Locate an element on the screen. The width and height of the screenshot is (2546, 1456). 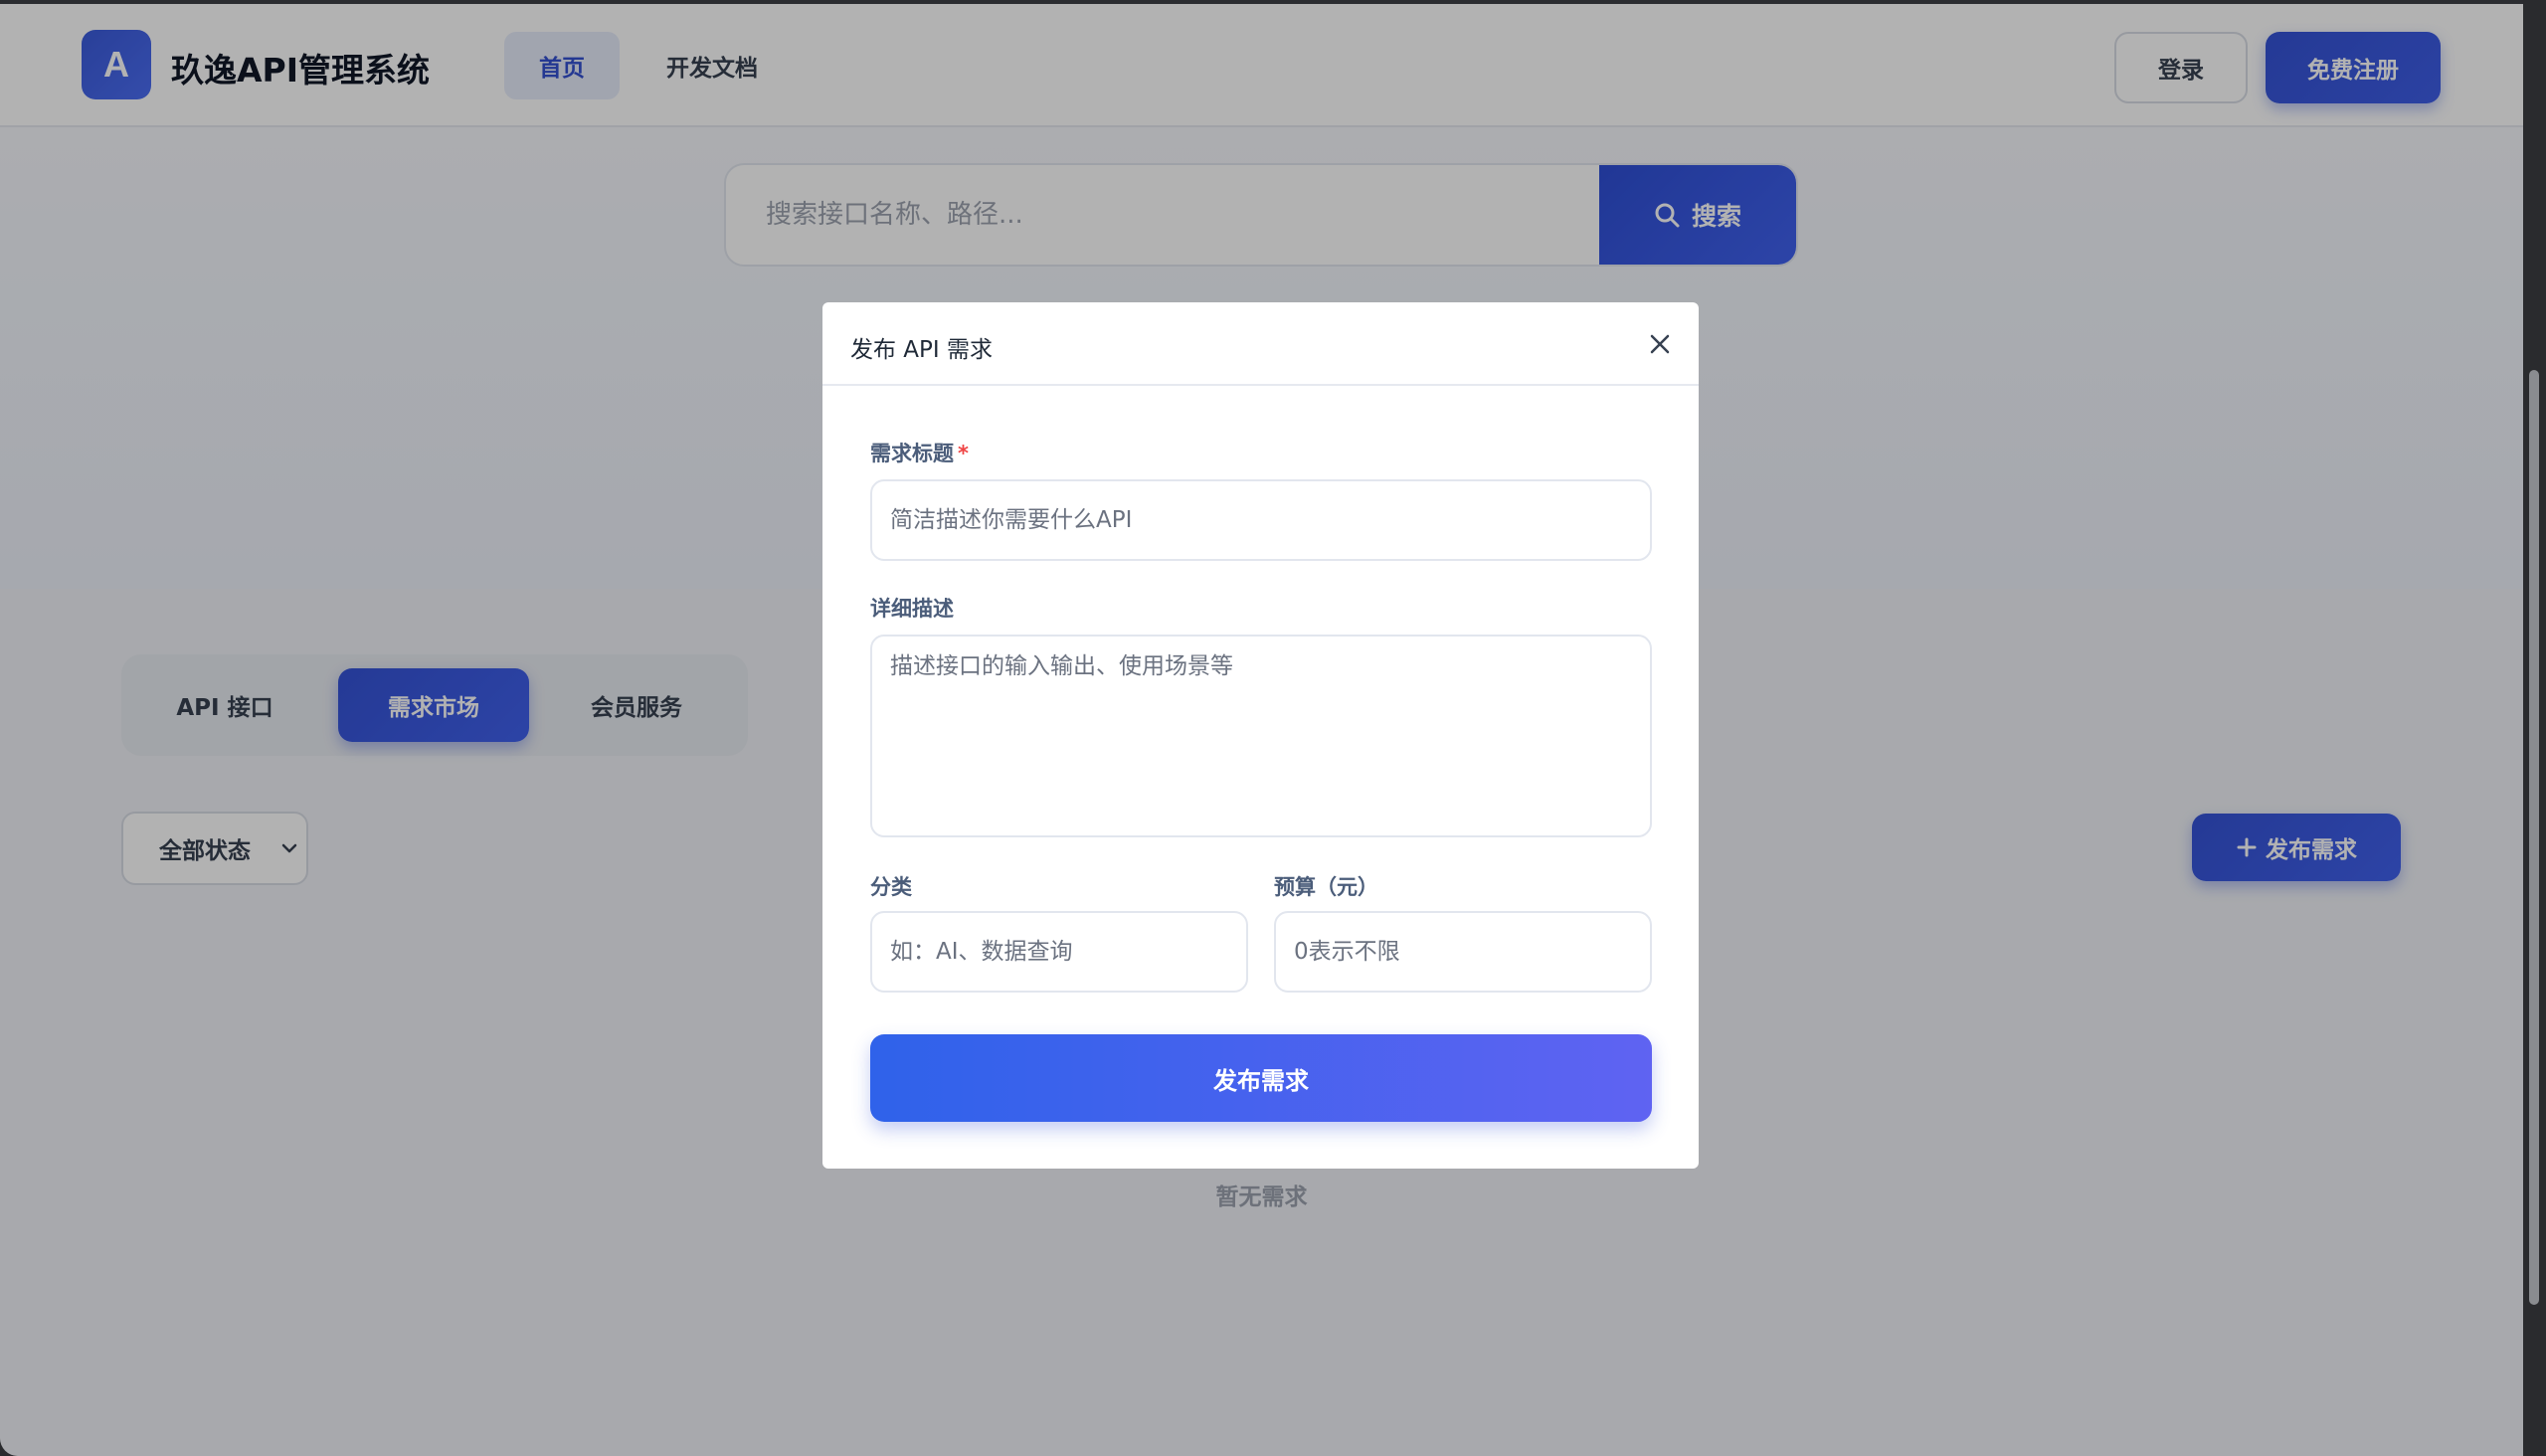
category-input is located at coordinates (1059, 952).